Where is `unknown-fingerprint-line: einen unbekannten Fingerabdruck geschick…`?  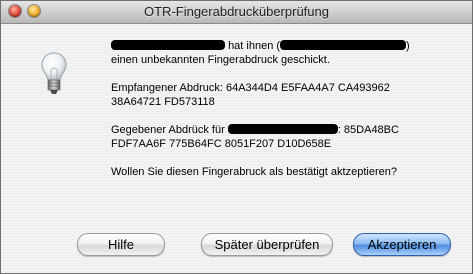
unknown-fingerprint-line: einen unbekannten Fingerabdruck geschick… is located at coordinates (220, 60).